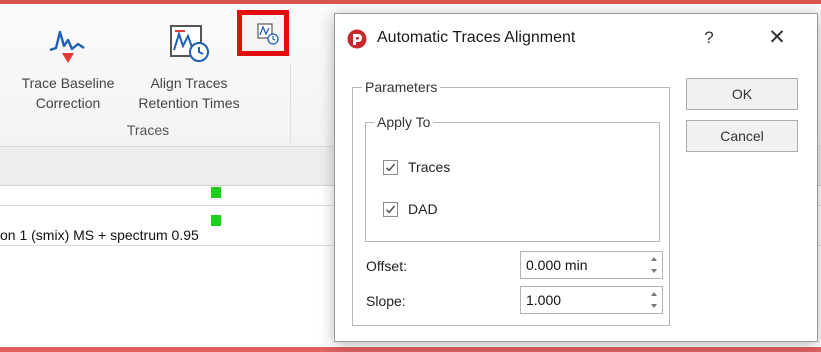  Describe the element at coordinates (189, 103) in the screenshot. I see `align-traces-label-line2: Retention Times` at that location.